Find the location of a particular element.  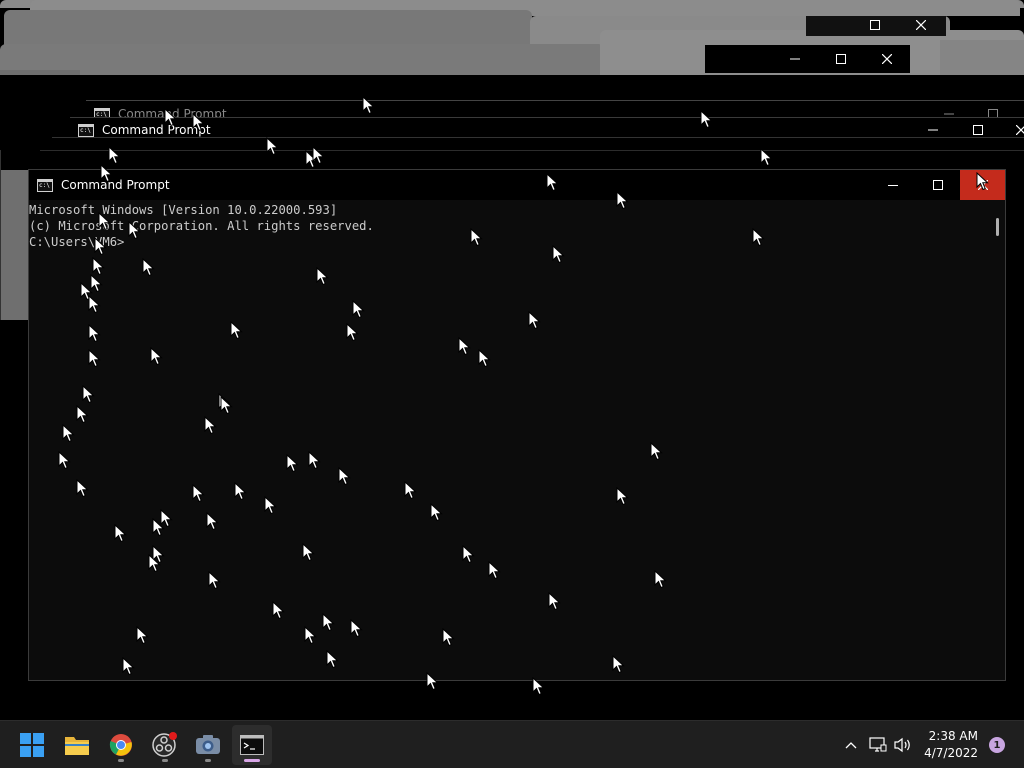

network-status is located at coordinates (878, 745).